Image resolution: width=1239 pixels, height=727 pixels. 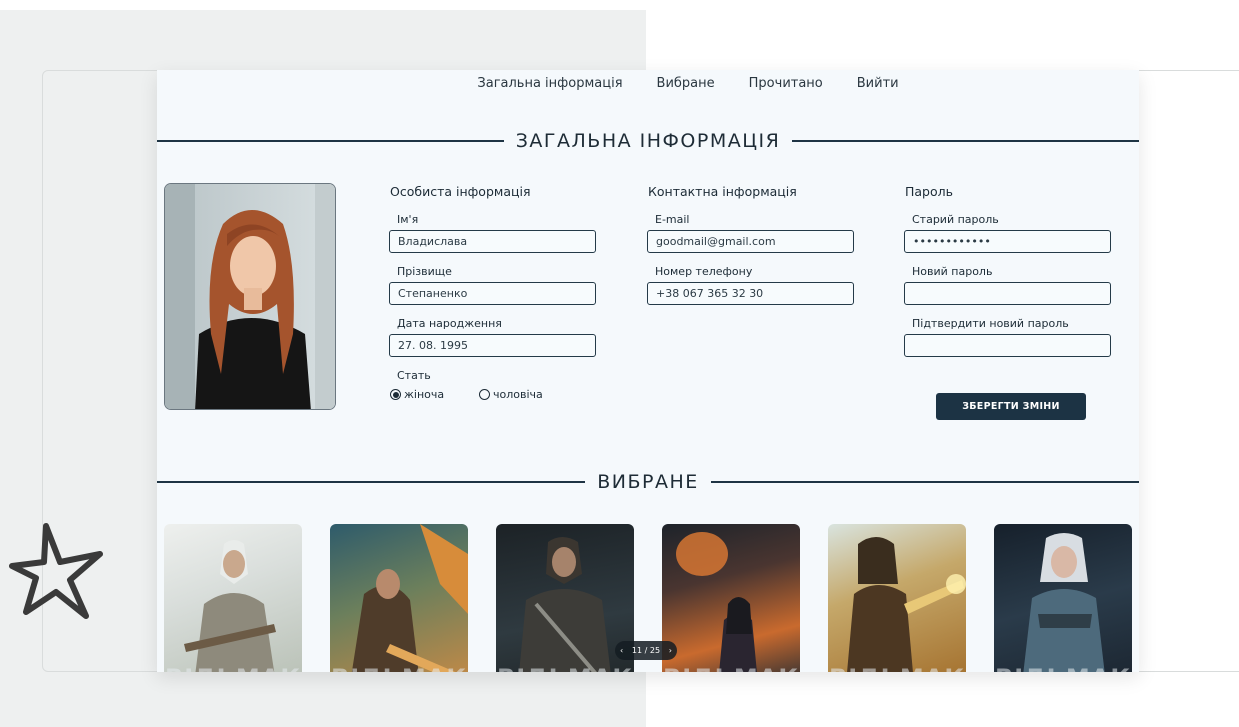 What do you see at coordinates (460, 191) in the screenshot?
I see `personal-info-heading: Особиста інформація` at bounding box center [460, 191].